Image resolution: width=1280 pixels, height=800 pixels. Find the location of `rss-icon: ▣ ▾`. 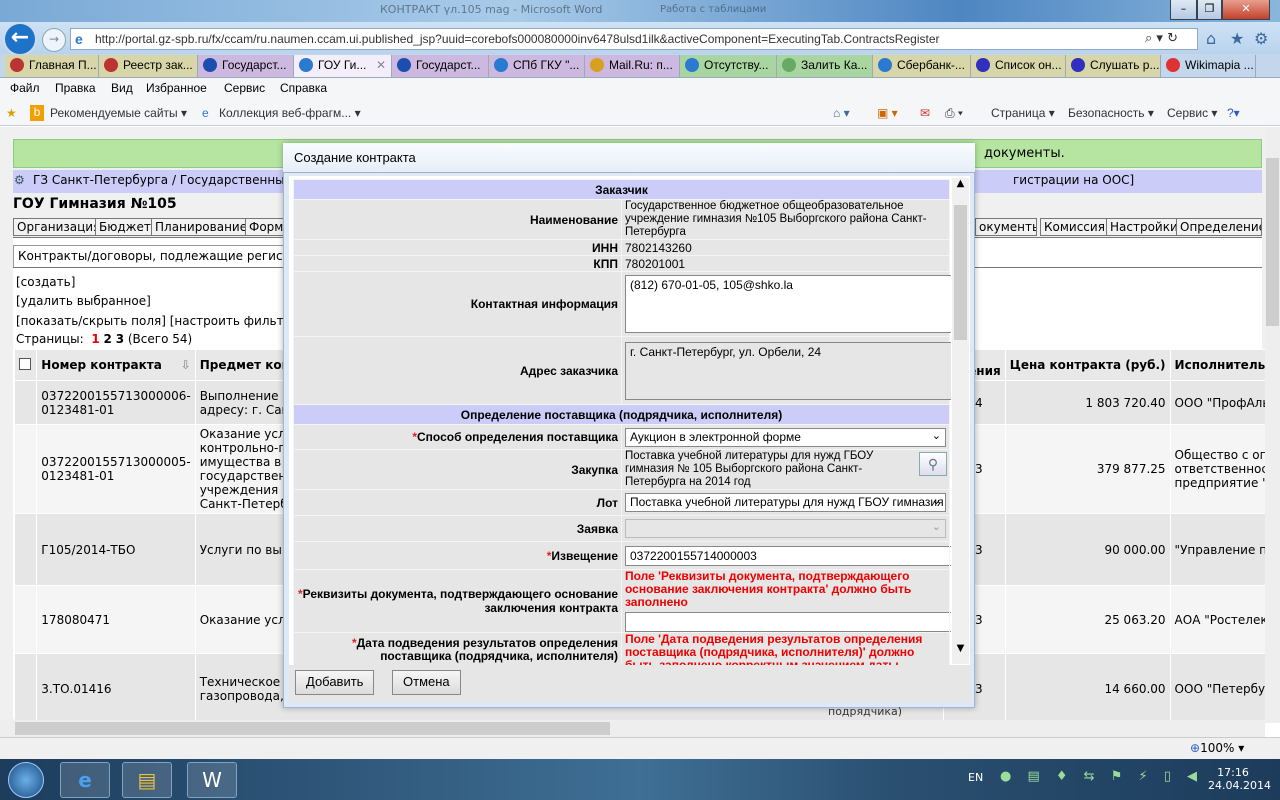

rss-icon: ▣ ▾ is located at coordinates (887, 113).